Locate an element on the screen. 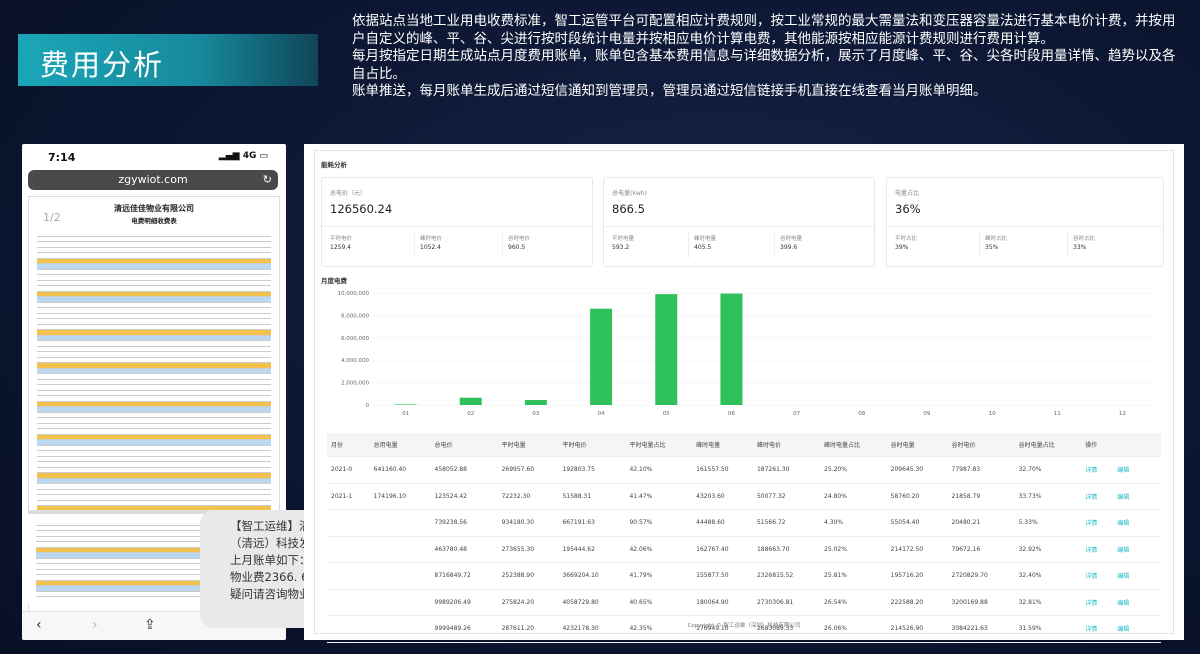 The image size is (1200, 654). y-tick-label: 4,000,000 is located at coordinates (355, 361).